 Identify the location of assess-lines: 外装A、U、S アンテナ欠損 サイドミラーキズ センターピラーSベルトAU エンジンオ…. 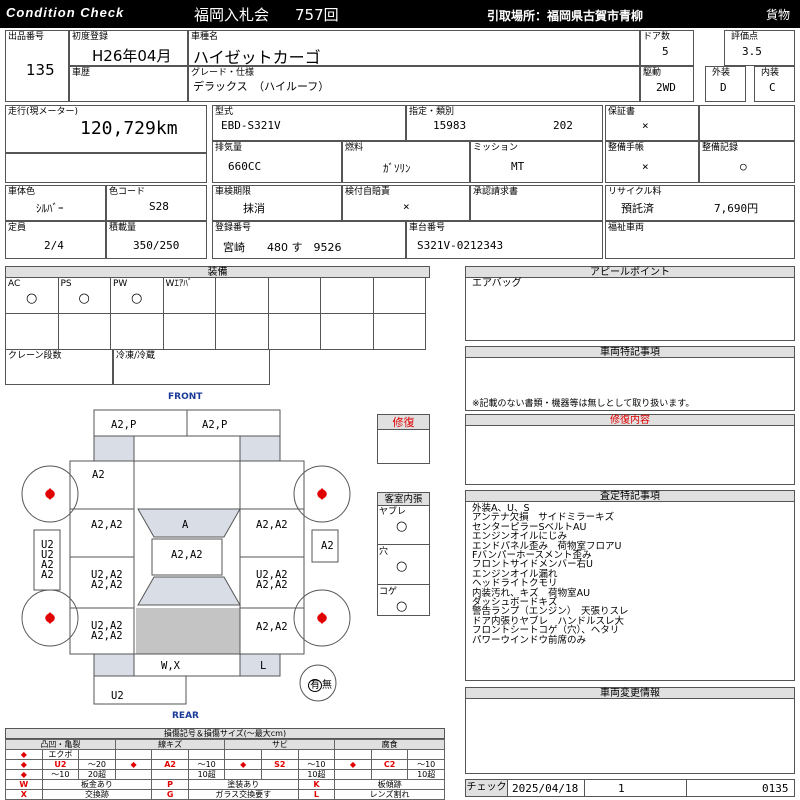
(550, 575).